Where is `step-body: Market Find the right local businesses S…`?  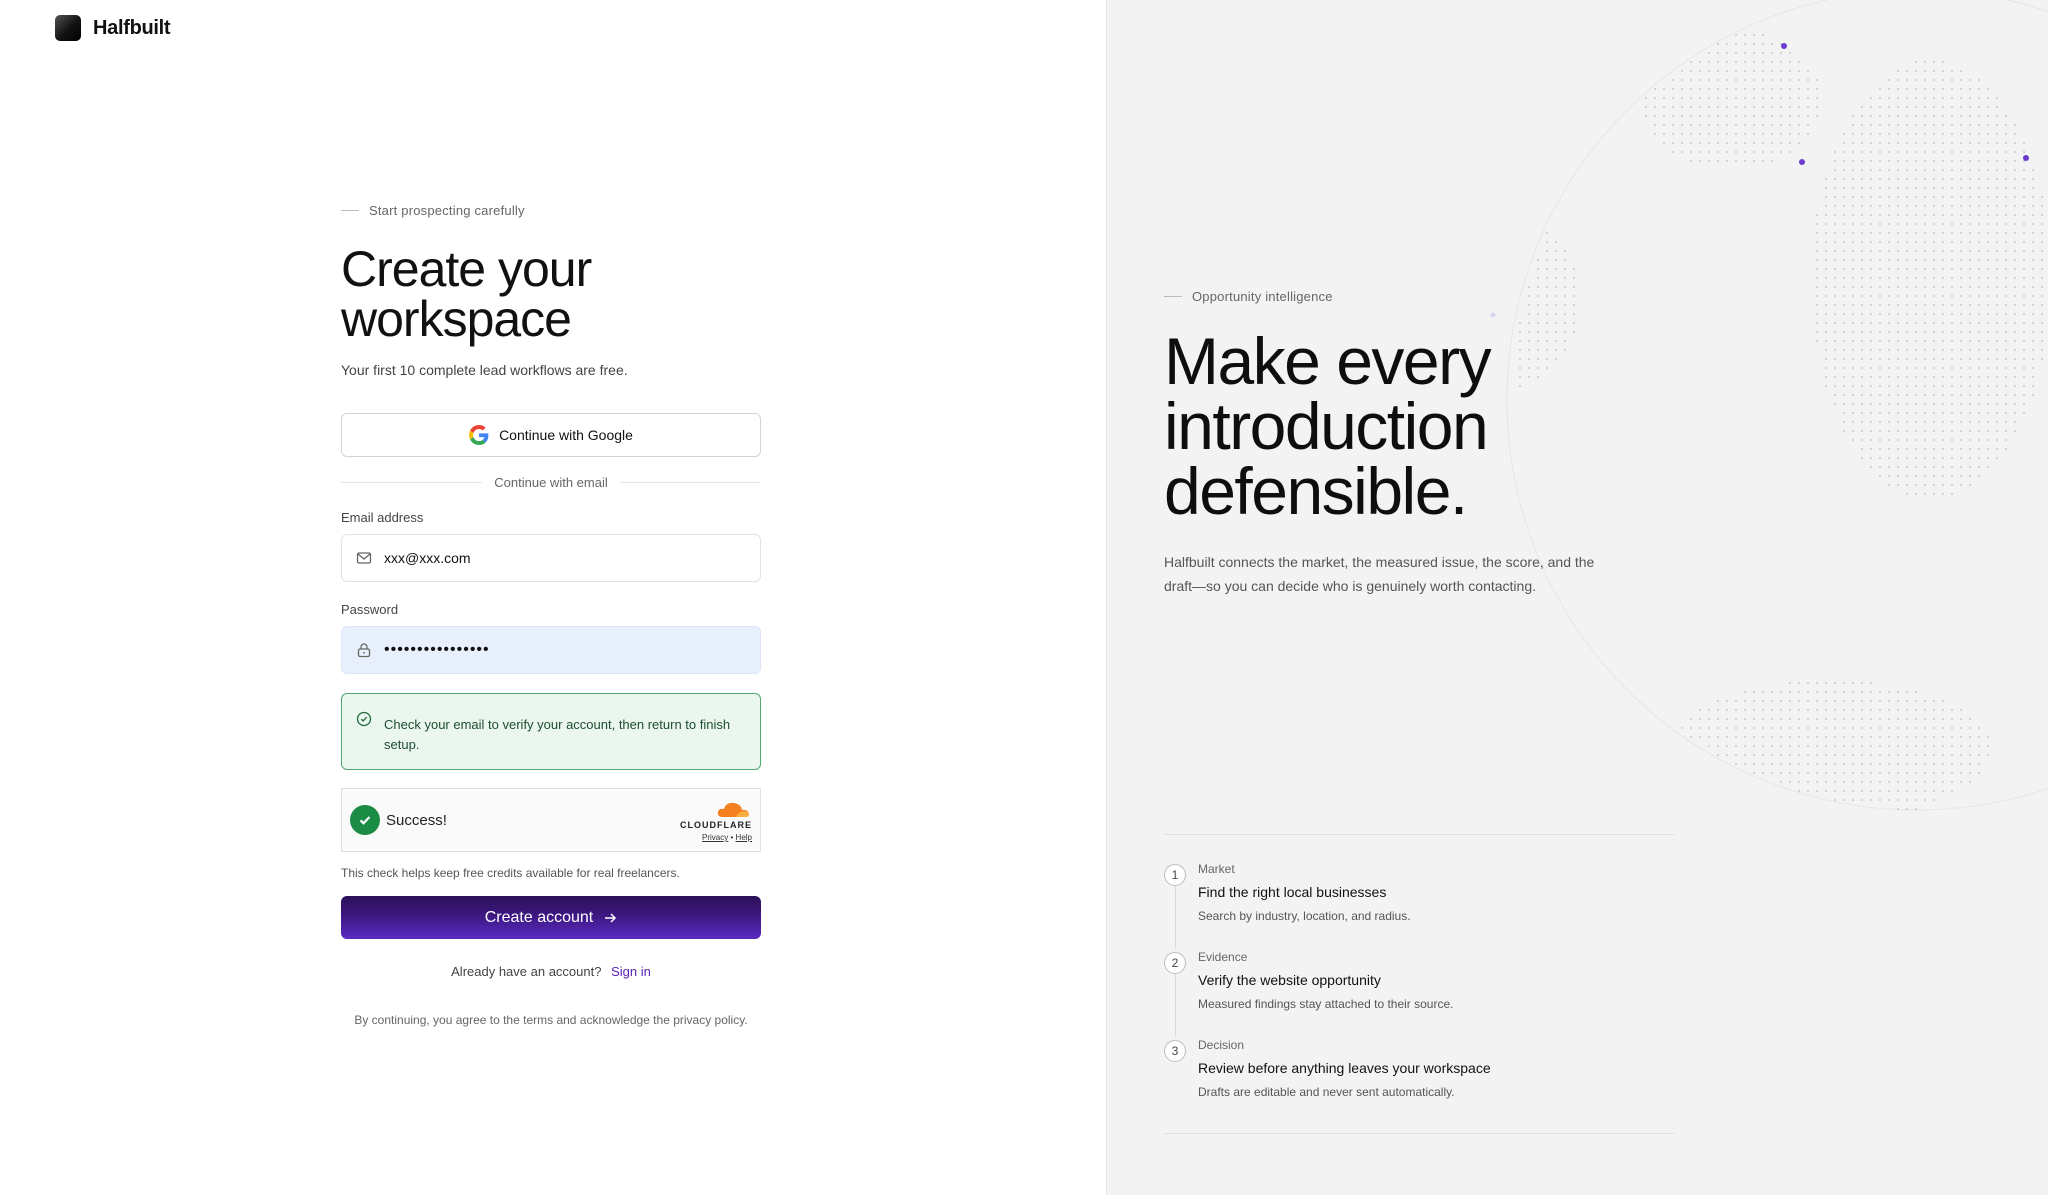
step-body: Market Find the right local businesses S… is located at coordinates (1304, 906).